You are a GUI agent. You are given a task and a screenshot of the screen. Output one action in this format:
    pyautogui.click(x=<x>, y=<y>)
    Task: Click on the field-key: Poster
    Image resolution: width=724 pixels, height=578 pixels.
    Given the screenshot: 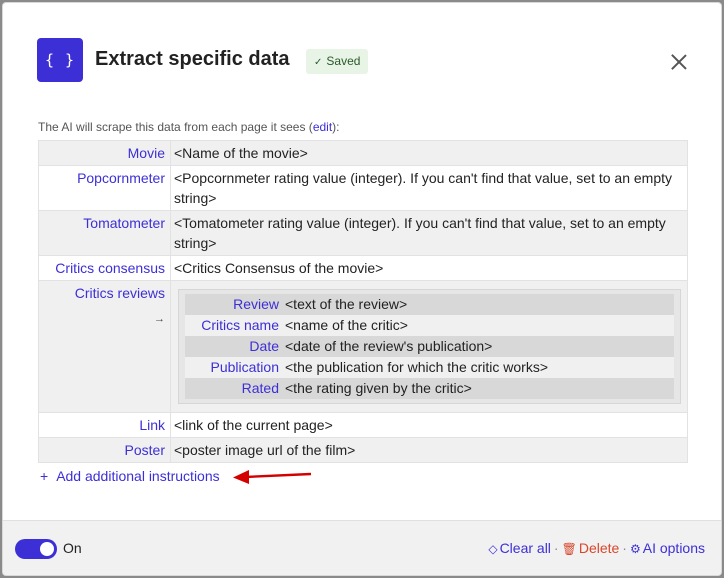 What is the action you would take?
    pyautogui.click(x=104, y=450)
    